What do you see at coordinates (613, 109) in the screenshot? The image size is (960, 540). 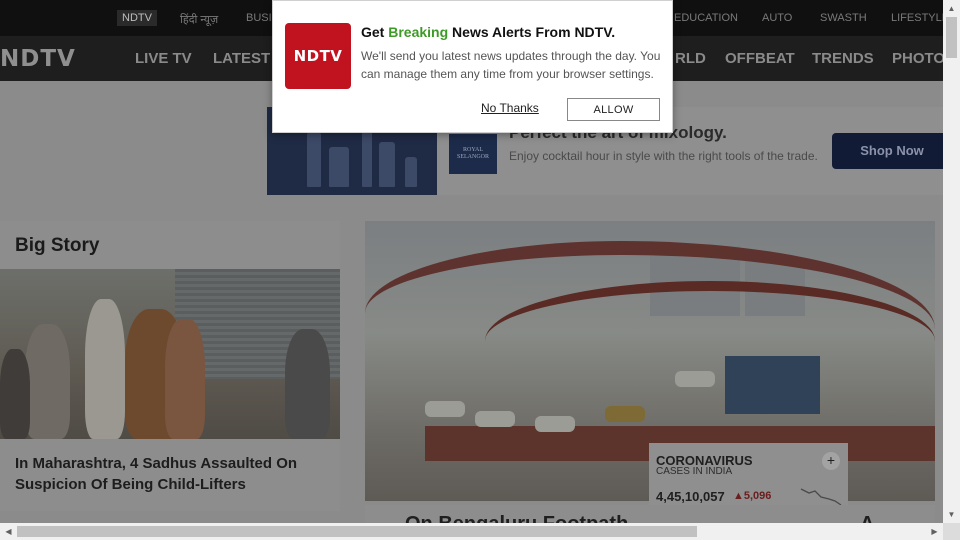 I see `allow-button: ALLOW` at bounding box center [613, 109].